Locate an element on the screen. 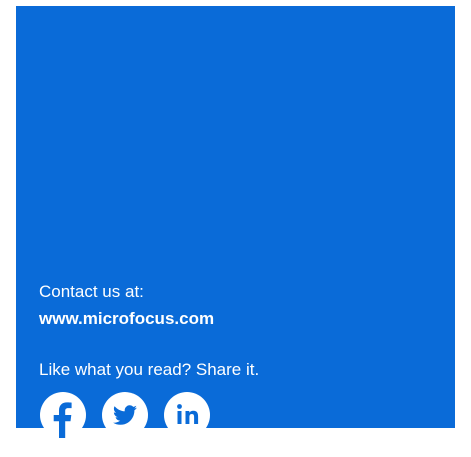 The image size is (471, 457). linkedin-icon is located at coordinates (187, 415).